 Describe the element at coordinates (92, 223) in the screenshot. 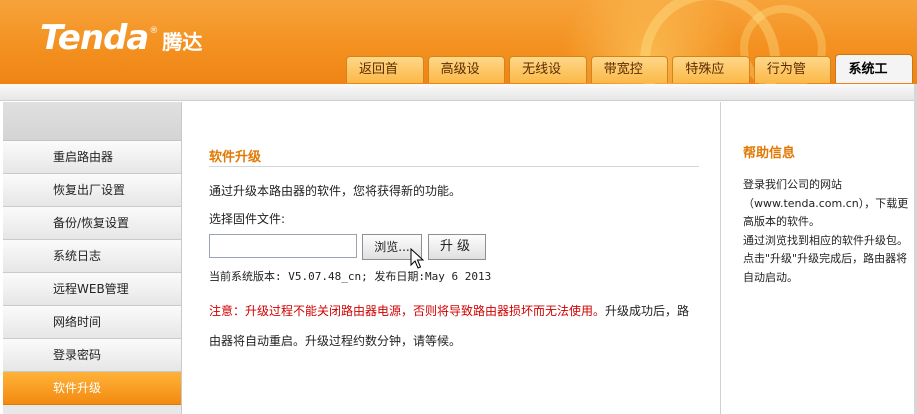

I see `sidebar-item-backup-restore: 备份/恢复设置` at that location.